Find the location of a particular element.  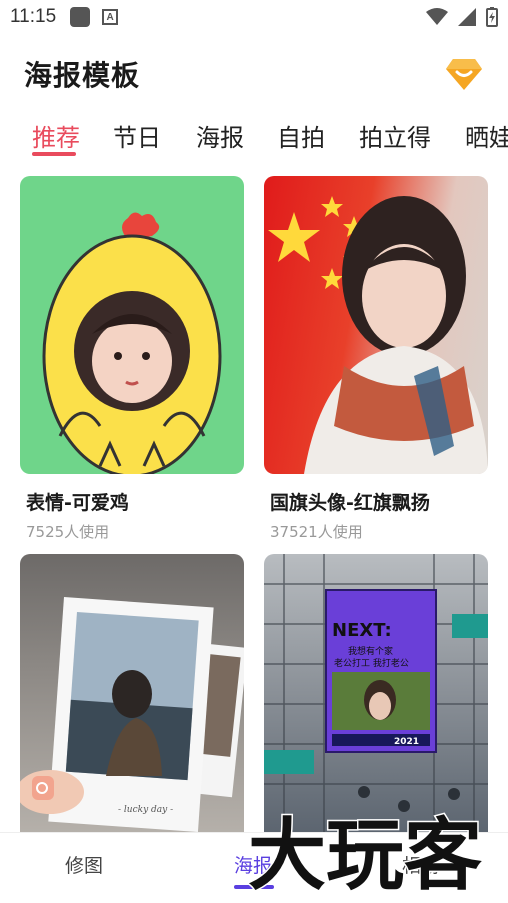

category-tabs: 推荐 节日 海报 自拍 拍立得 晒娃 is located at coordinates (254, 135).